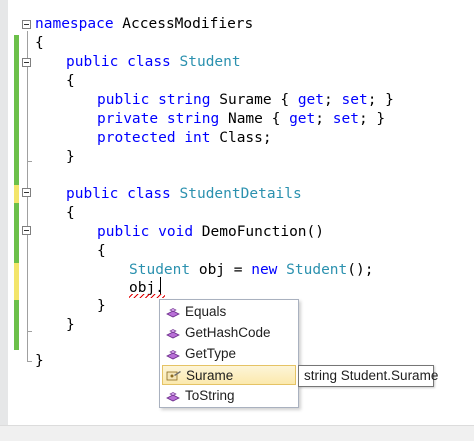 The image size is (474, 441). Describe the element at coordinates (241, 119) in the screenshot. I see `code-line: private string Name { get; set; }` at that location.